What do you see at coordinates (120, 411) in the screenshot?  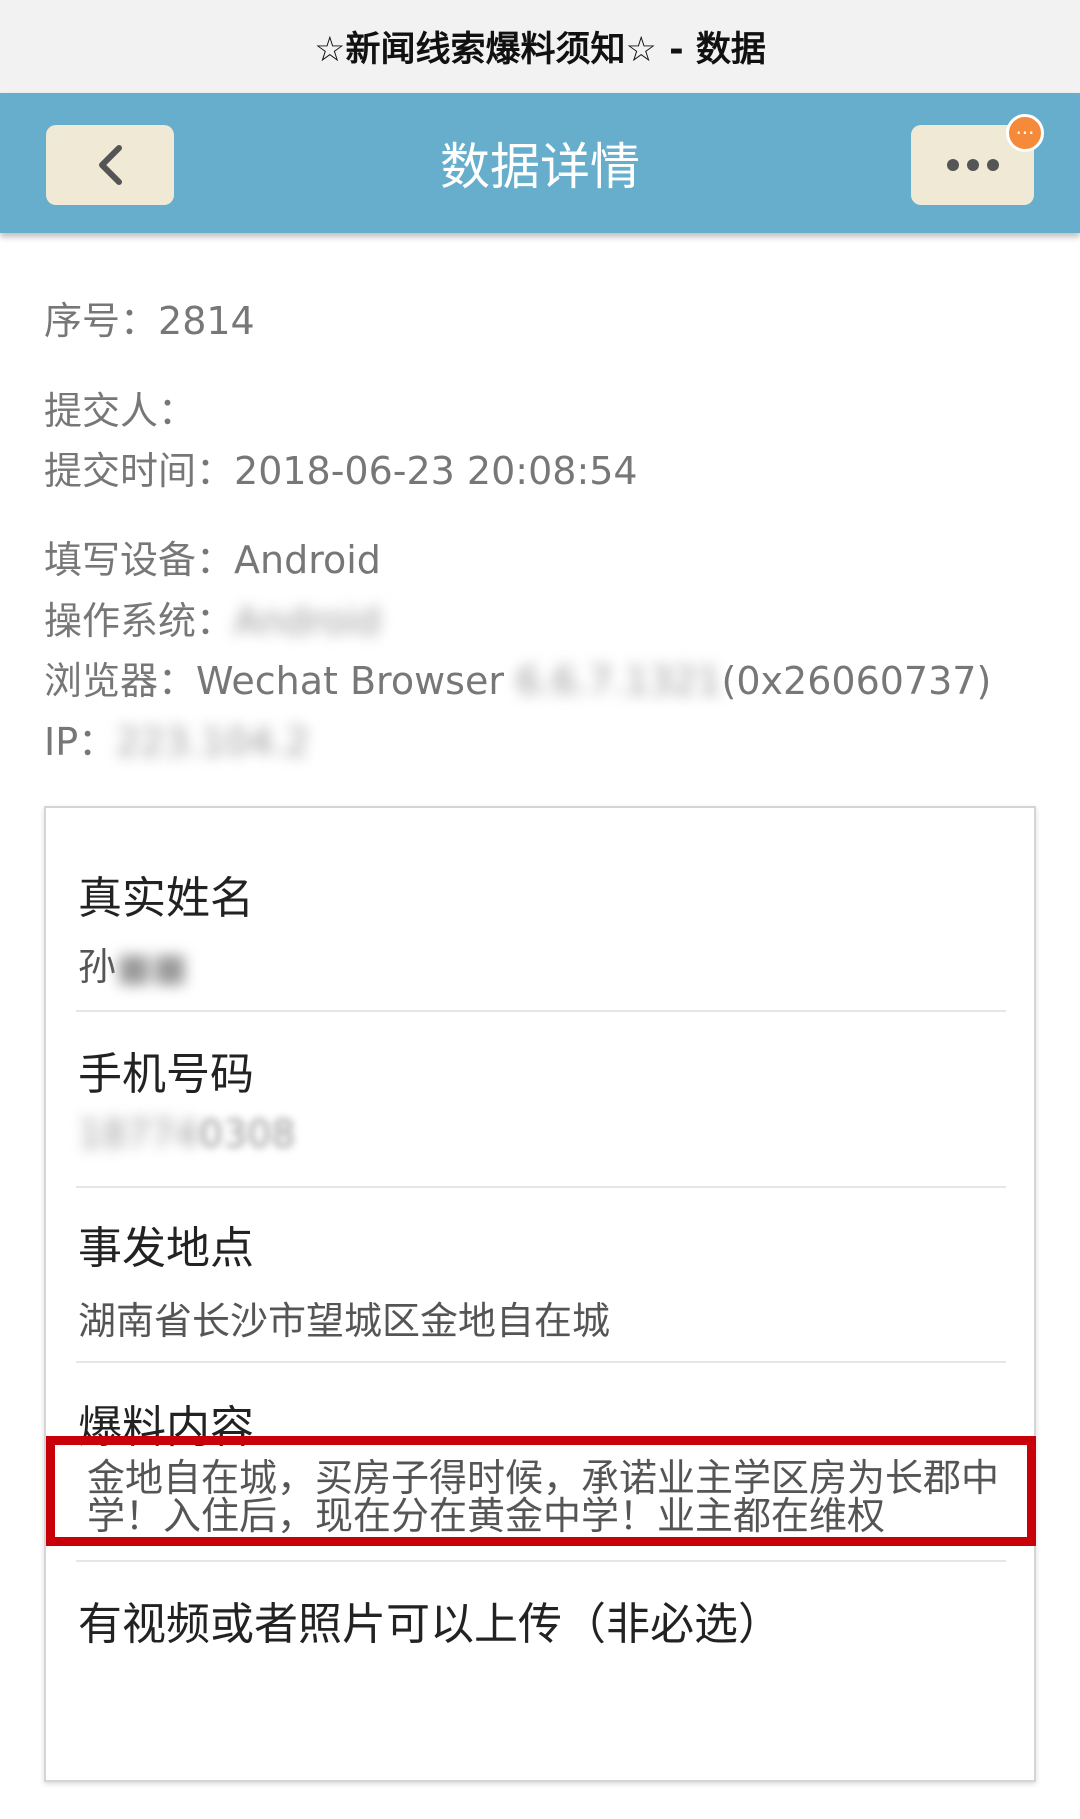 I see `submitter-label: 提交人：` at bounding box center [120, 411].